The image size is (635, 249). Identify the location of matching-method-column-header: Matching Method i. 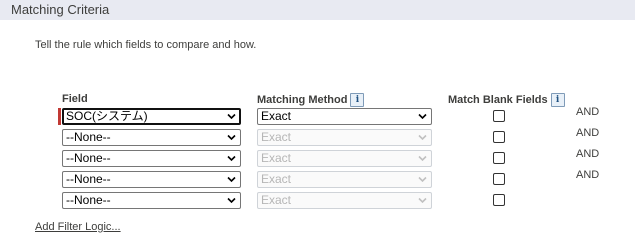
(311, 100).